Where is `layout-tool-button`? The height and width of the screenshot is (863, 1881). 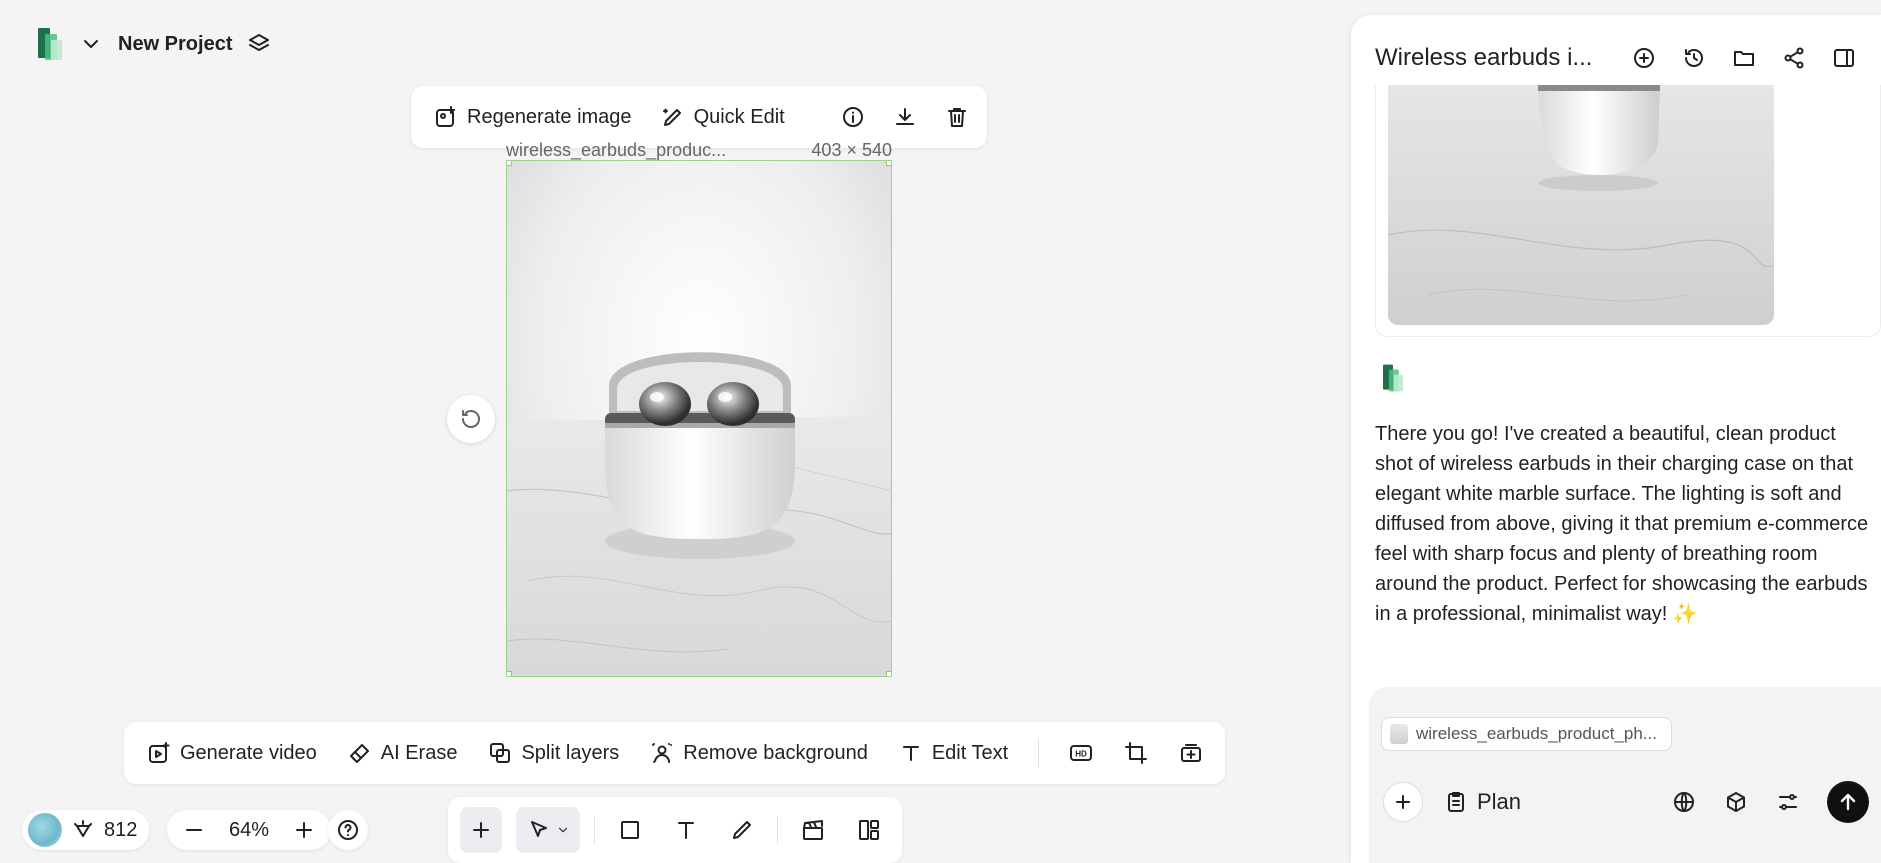
layout-tool-button is located at coordinates (869, 830).